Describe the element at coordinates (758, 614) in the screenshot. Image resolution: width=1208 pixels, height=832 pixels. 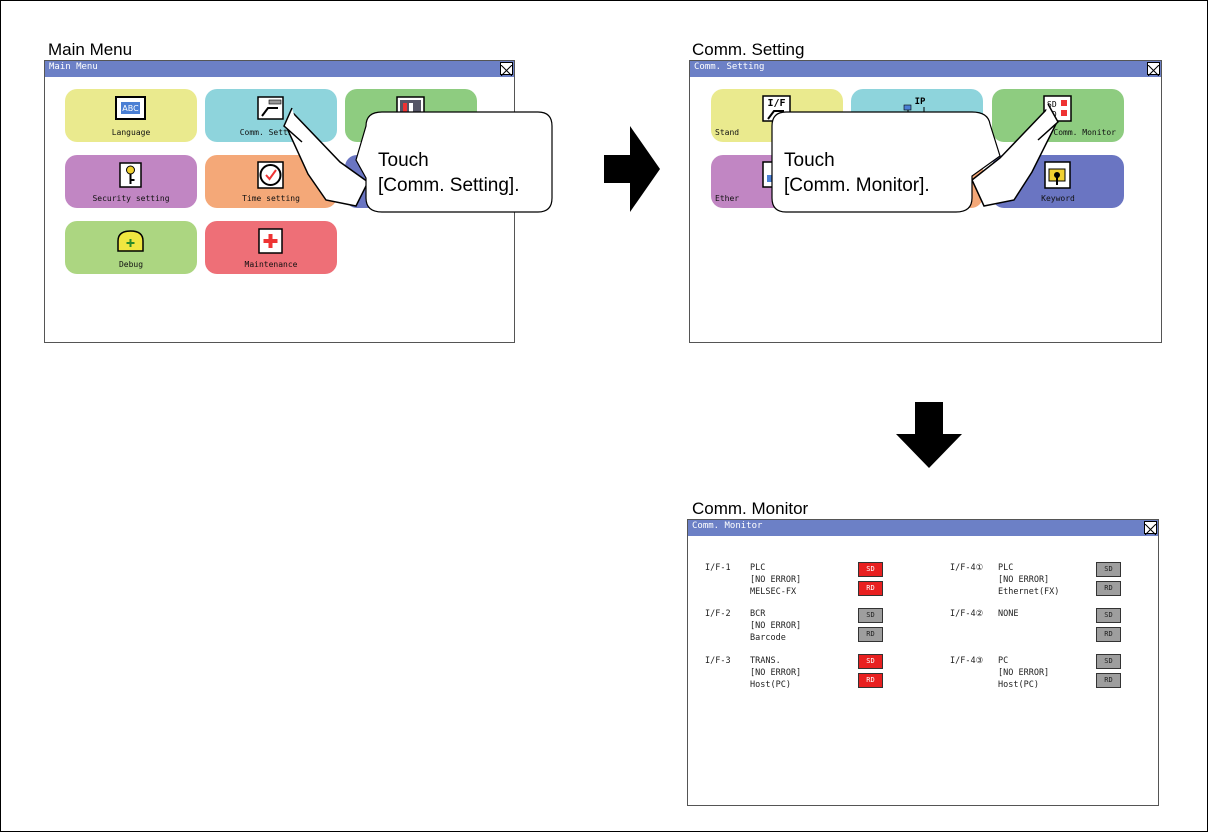
I see `interface-device: BCR` at that location.